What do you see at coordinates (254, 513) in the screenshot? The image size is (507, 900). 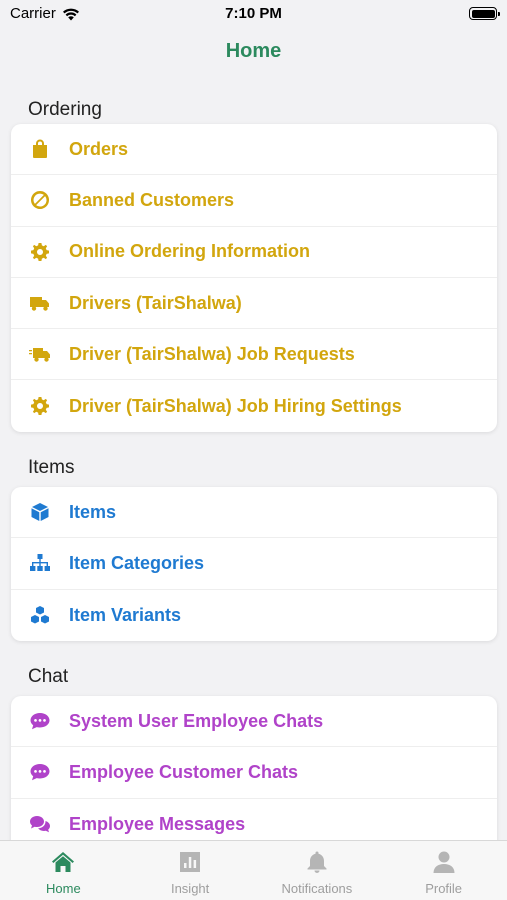 I see `menu-item-items: Items` at bounding box center [254, 513].